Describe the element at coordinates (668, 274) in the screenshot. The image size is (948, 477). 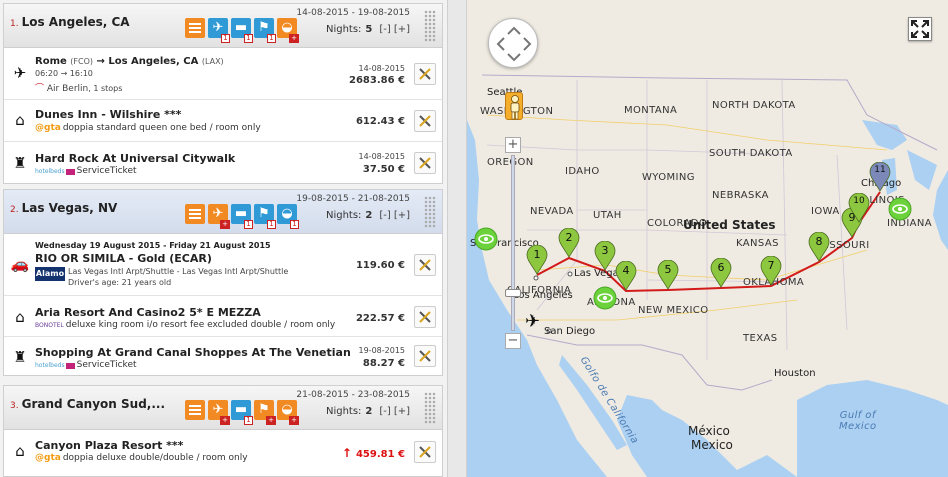
I see `route-marker: 5` at that location.